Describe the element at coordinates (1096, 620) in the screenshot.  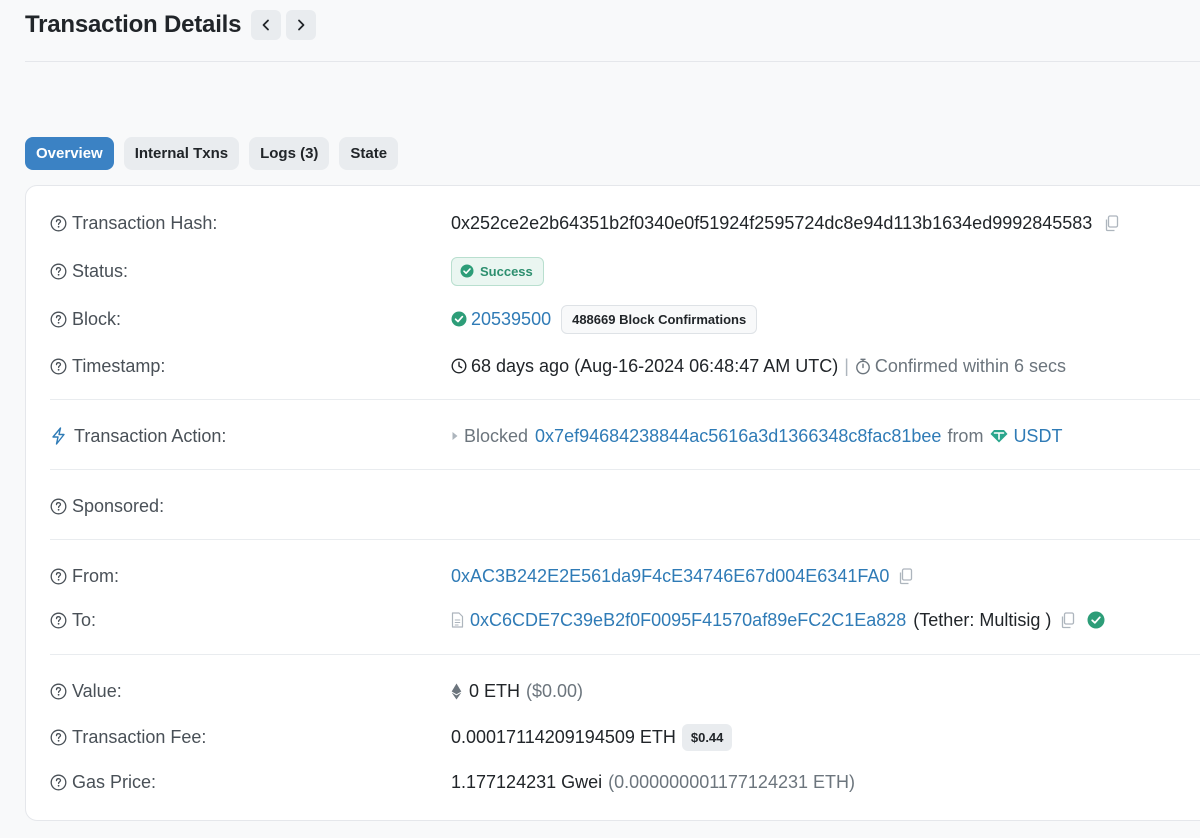
I see `verified-check-icon` at that location.